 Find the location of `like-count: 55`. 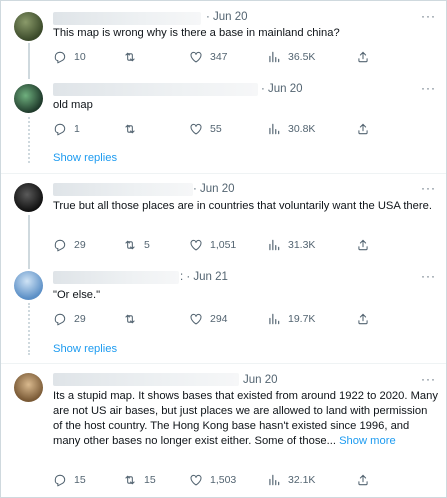

like-count: 55 is located at coordinates (216, 129).